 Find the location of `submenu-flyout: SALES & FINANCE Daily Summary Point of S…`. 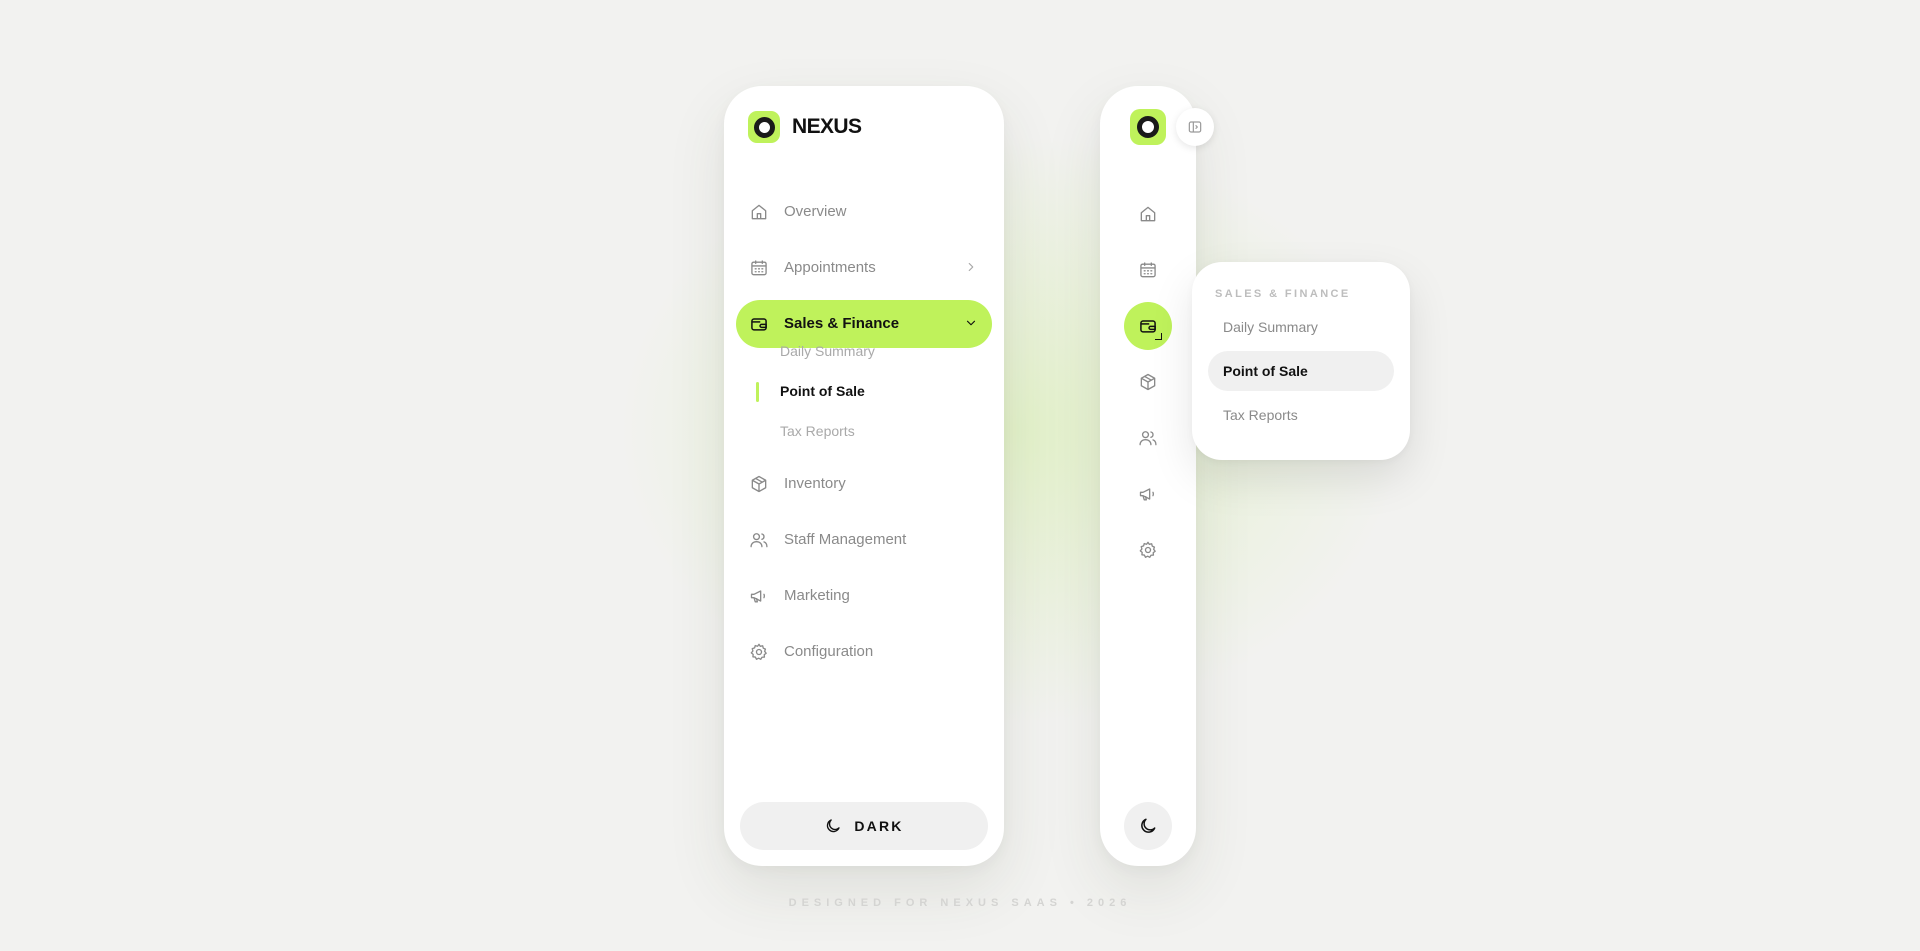

submenu-flyout: SALES & FINANCE Daily Summary Point of S… is located at coordinates (1301, 361).